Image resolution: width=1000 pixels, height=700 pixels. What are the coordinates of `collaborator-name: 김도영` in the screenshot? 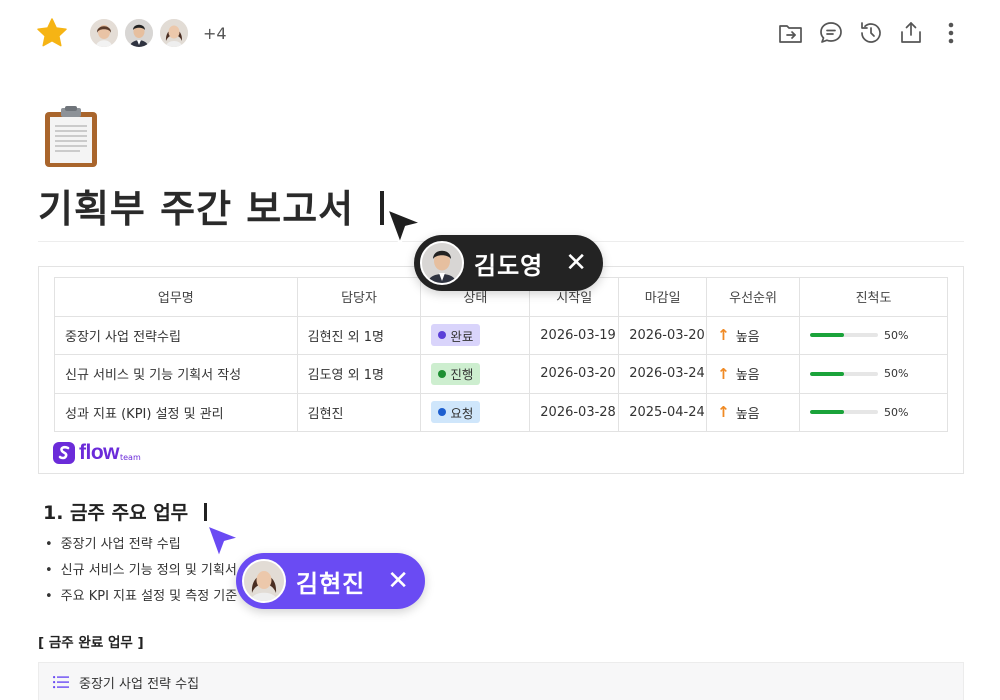 It's located at (509, 265).